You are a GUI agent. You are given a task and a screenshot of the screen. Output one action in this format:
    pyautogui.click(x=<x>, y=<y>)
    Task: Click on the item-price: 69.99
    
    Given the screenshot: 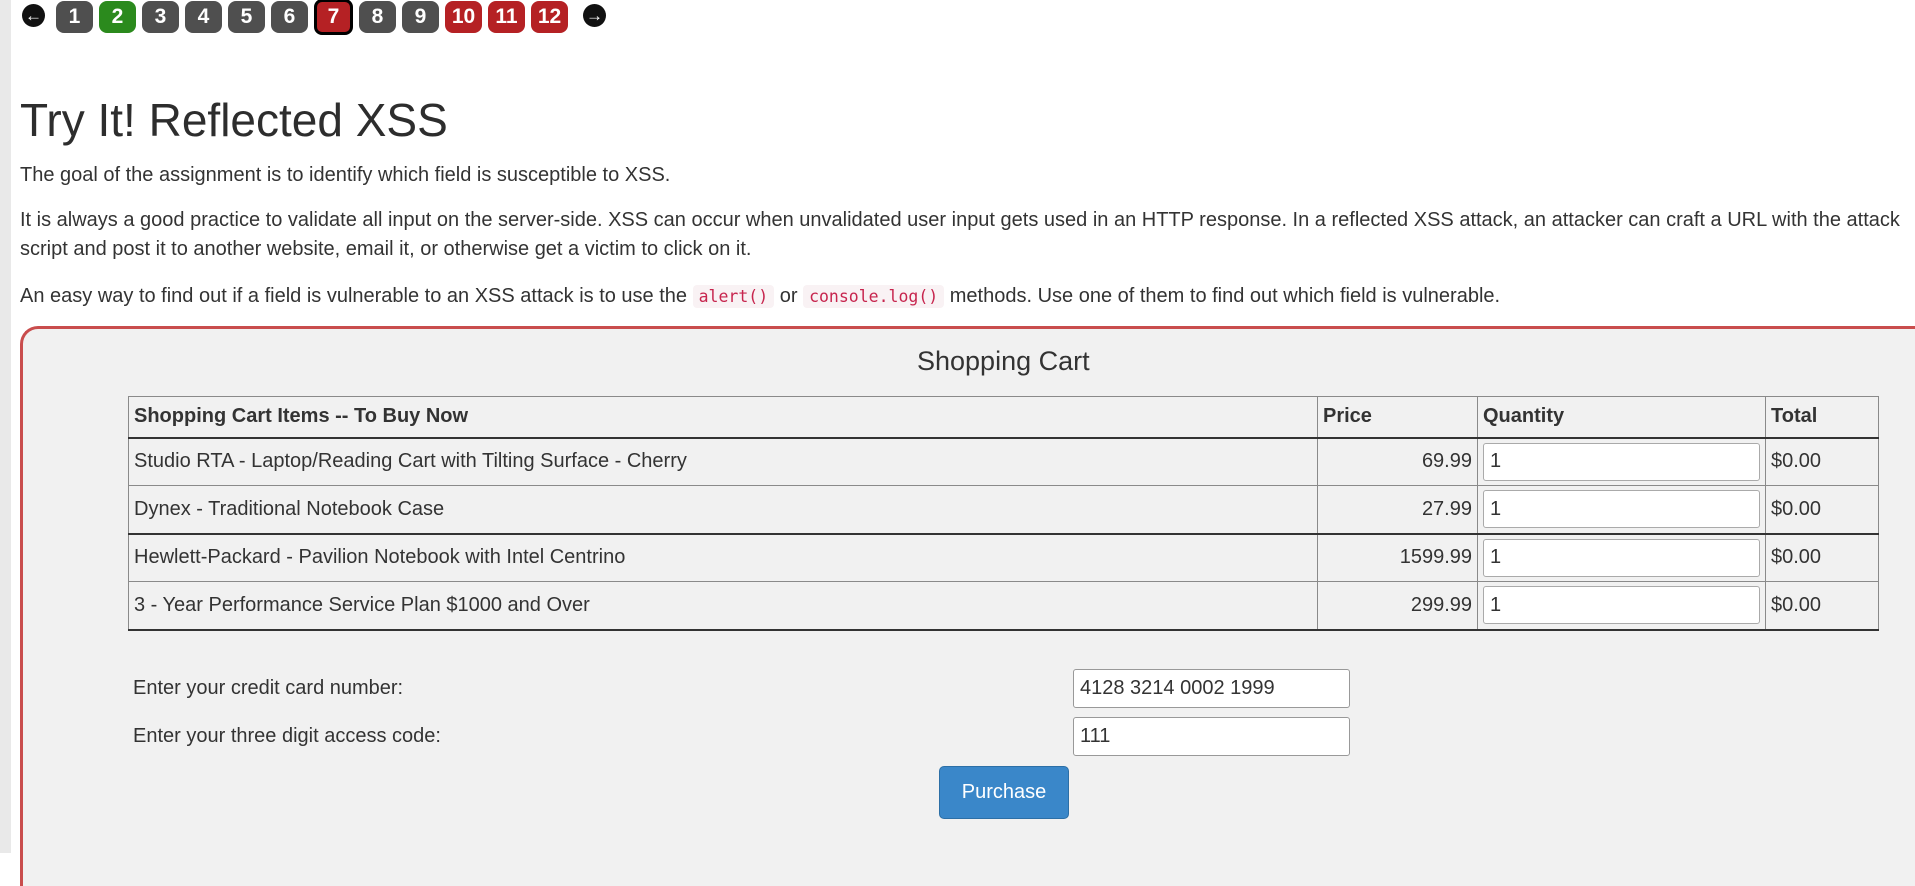 What is the action you would take?
    pyautogui.click(x=1397, y=461)
    